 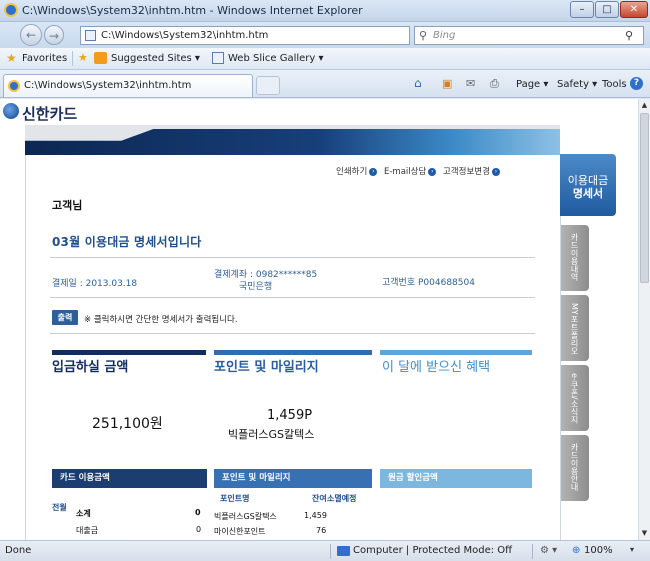 What do you see at coordinates (83, 57) in the screenshot?
I see `add-favorite-icon: ★` at bounding box center [83, 57].